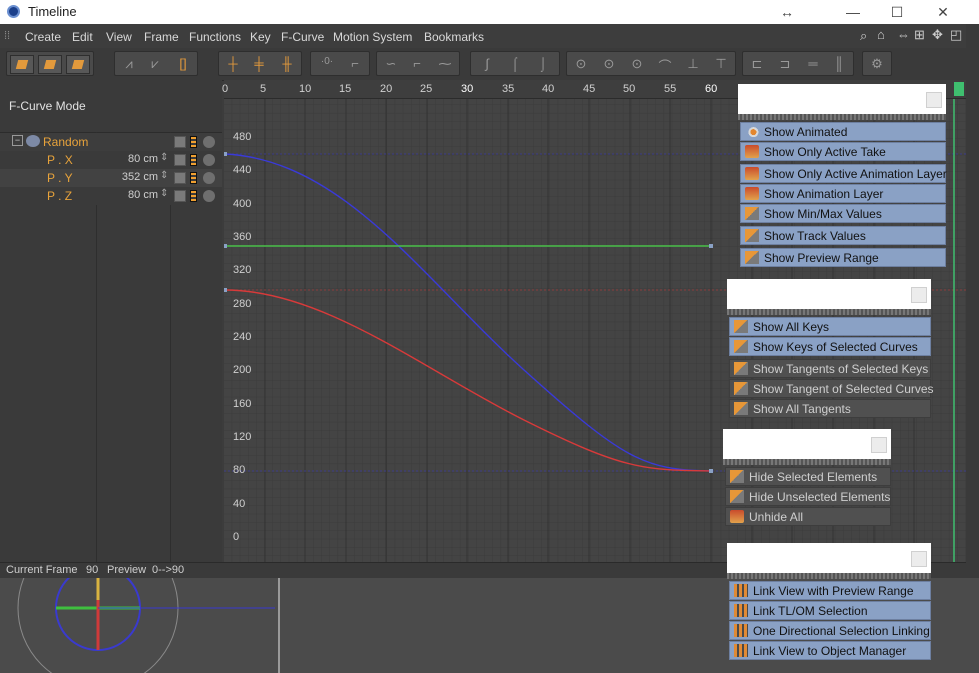  What do you see at coordinates (853, 12) in the screenshot?
I see `minimize-icon: —` at bounding box center [853, 12].